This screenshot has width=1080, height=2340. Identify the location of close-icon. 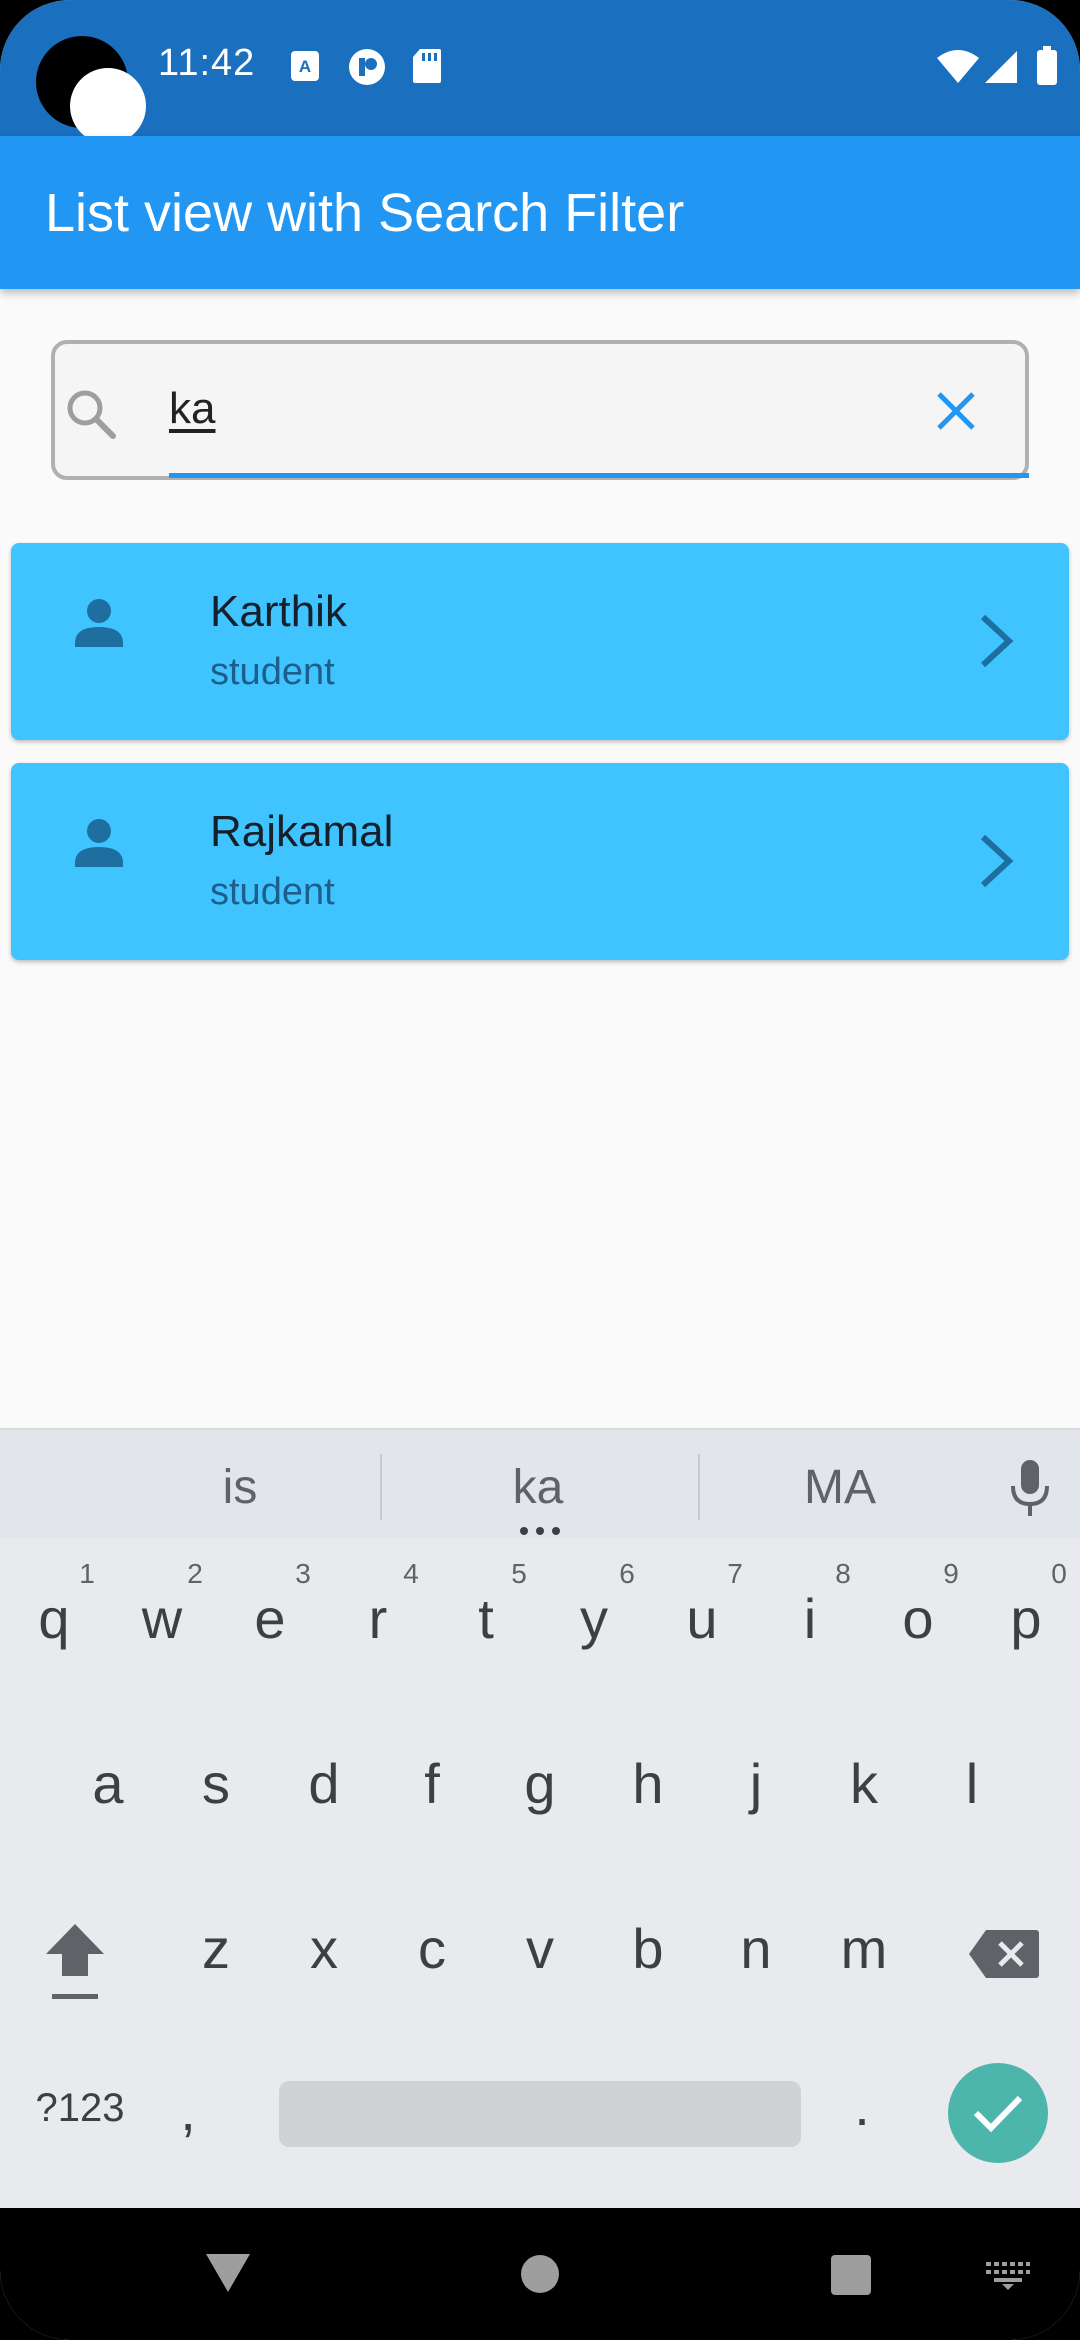
(956, 411).